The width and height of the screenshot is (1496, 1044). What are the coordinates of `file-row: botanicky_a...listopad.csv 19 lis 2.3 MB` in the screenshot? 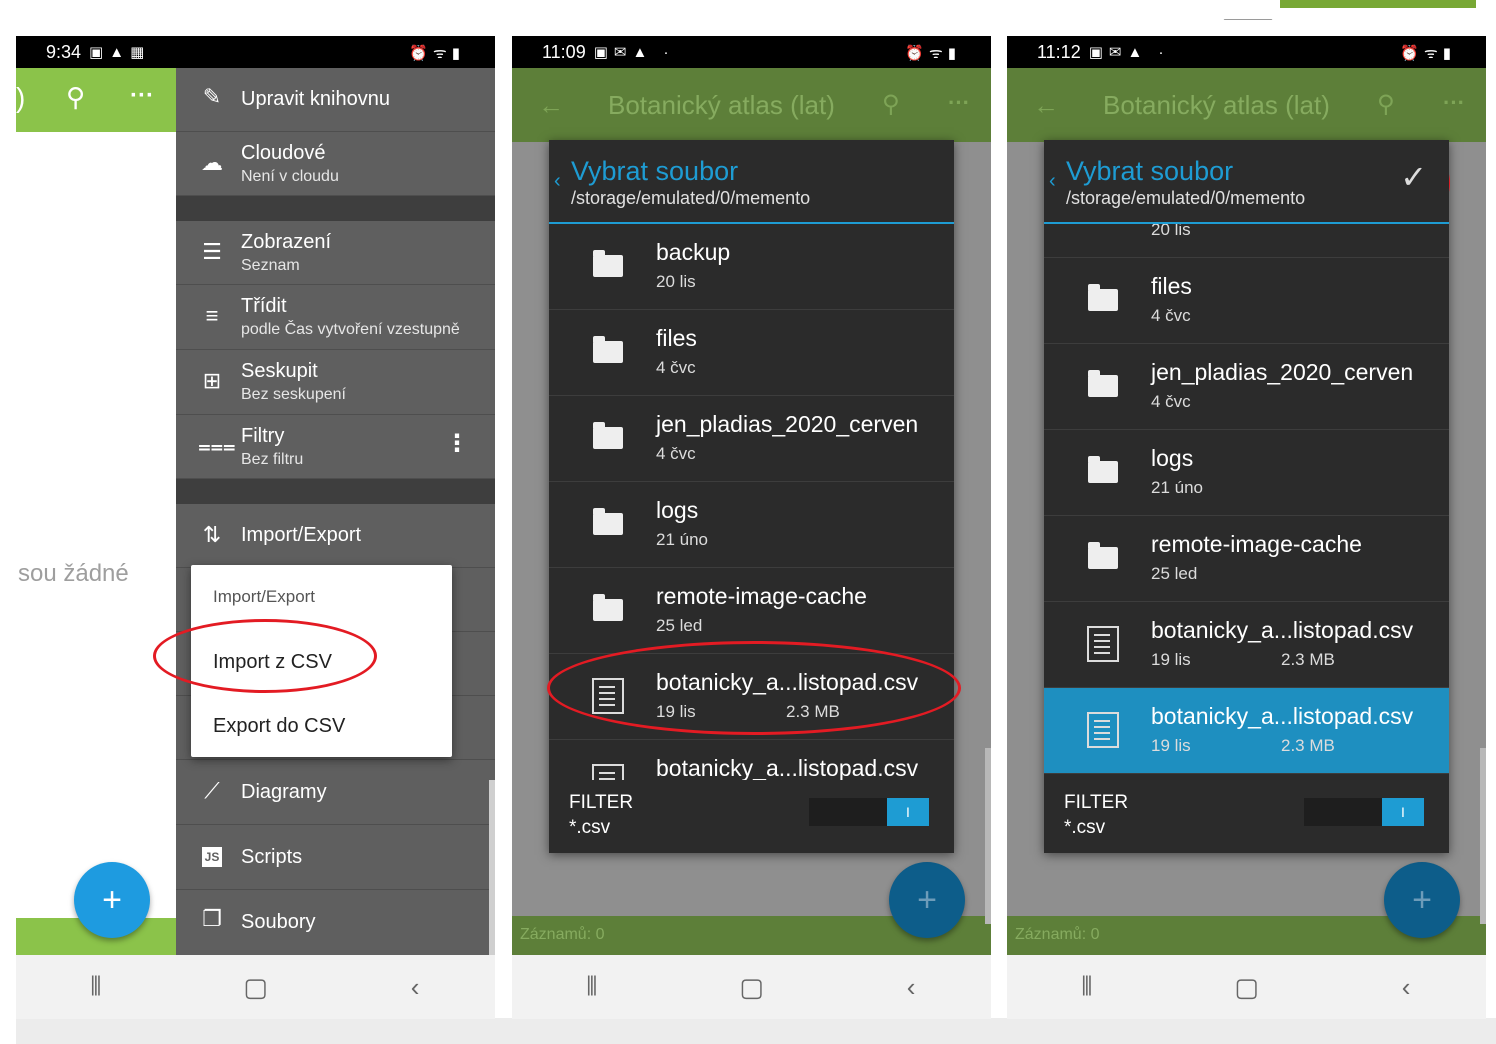 It's located at (1246, 645).